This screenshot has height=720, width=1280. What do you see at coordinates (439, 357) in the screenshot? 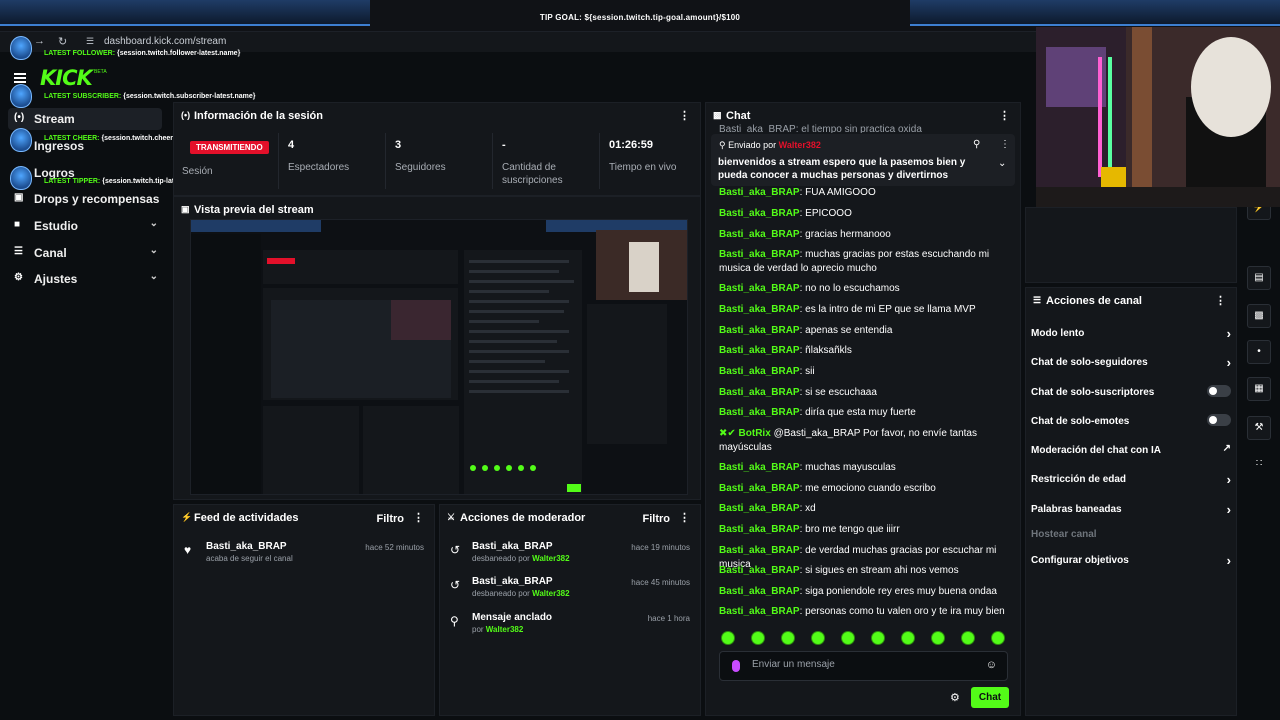
I see `stream-preview-video` at bounding box center [439, 357].